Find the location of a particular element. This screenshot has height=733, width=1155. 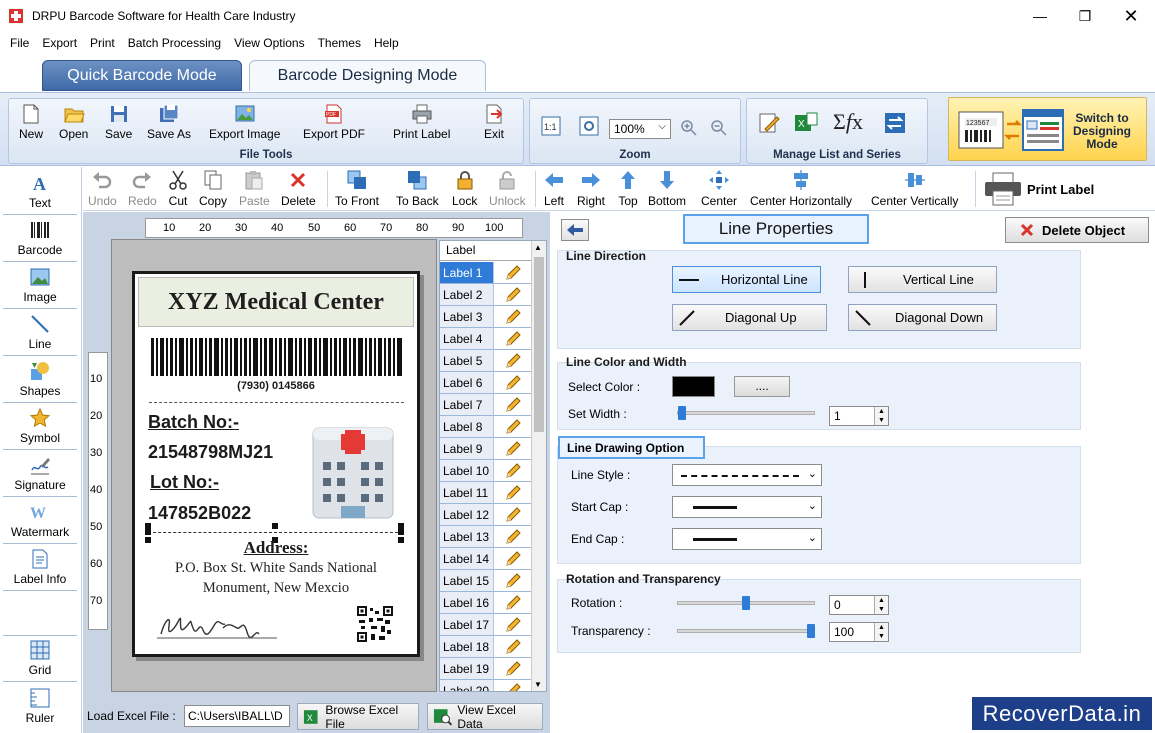

start-cap-dropdown: ⌄ is located at coordinates (747, 507).